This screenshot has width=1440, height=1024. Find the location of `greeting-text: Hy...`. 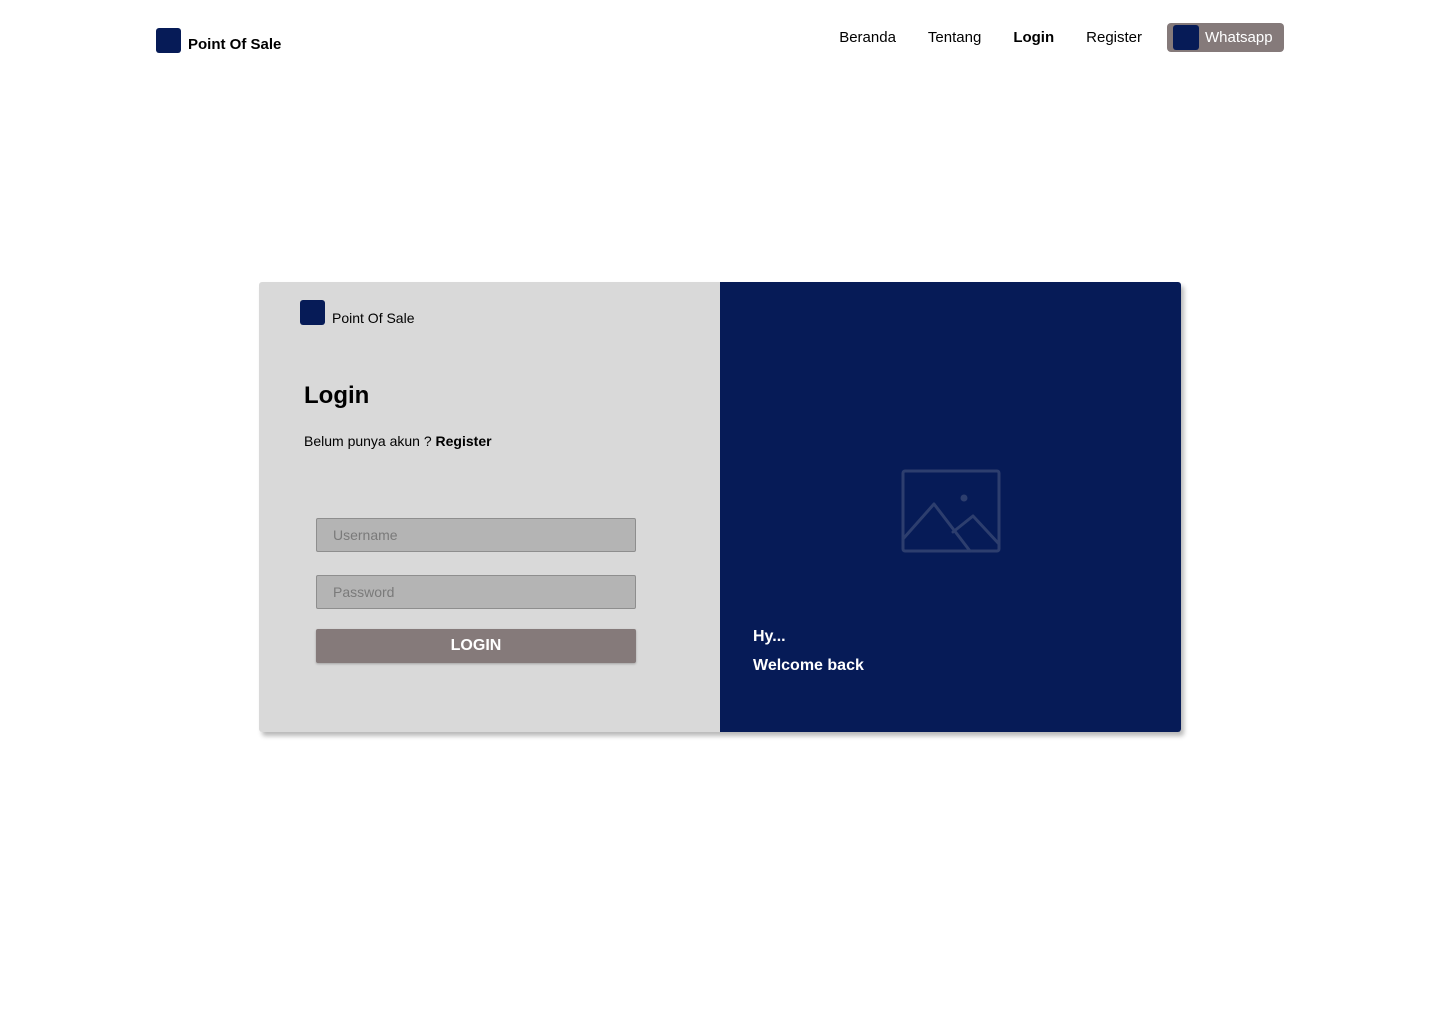

greeting-text: Hy... is located at coordinates (769, 636).